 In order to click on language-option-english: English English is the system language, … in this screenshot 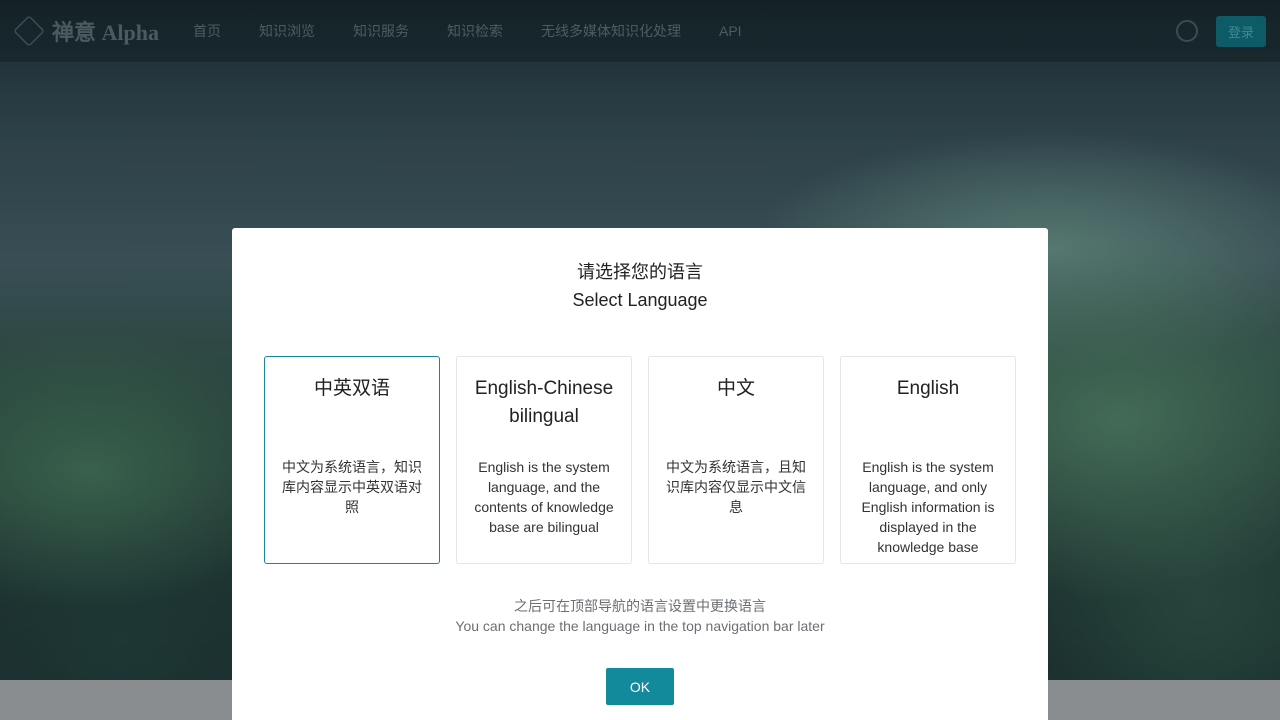, I will do `click(928, 460)`.